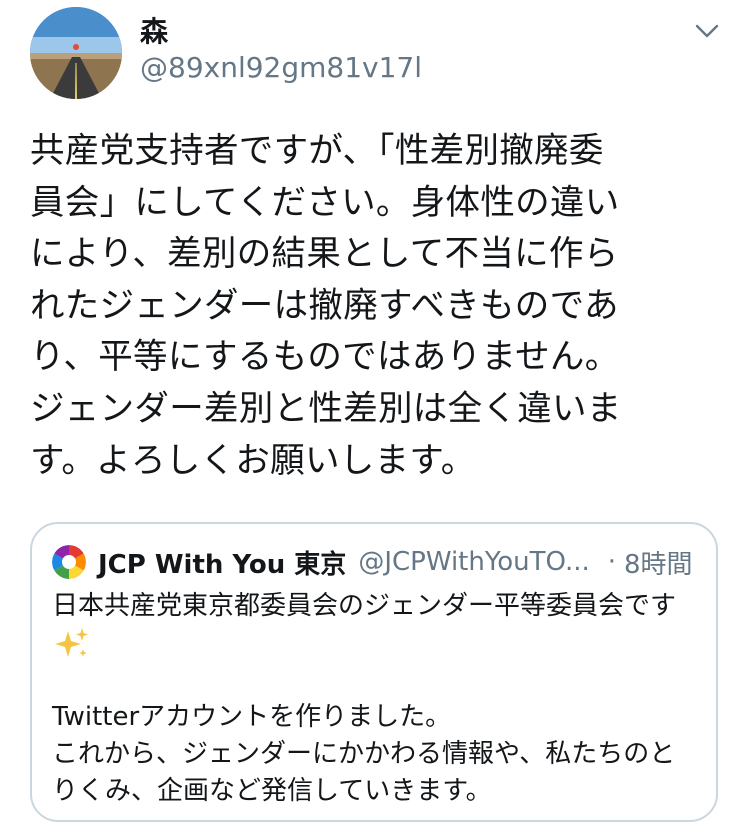  I want to click on more-options-button, so click(707, 31).